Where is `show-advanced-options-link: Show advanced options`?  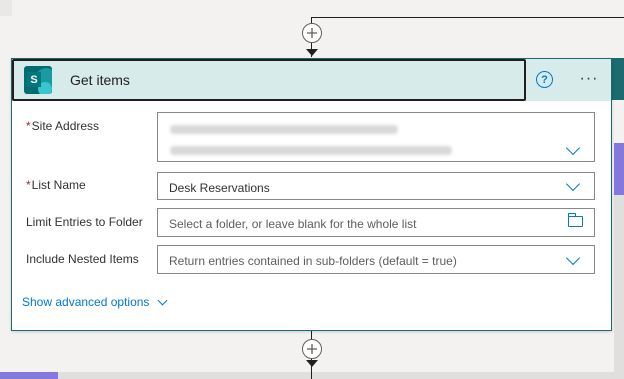 show-advanced-options-link: Show advanced options is located at coordinates (95, 302).